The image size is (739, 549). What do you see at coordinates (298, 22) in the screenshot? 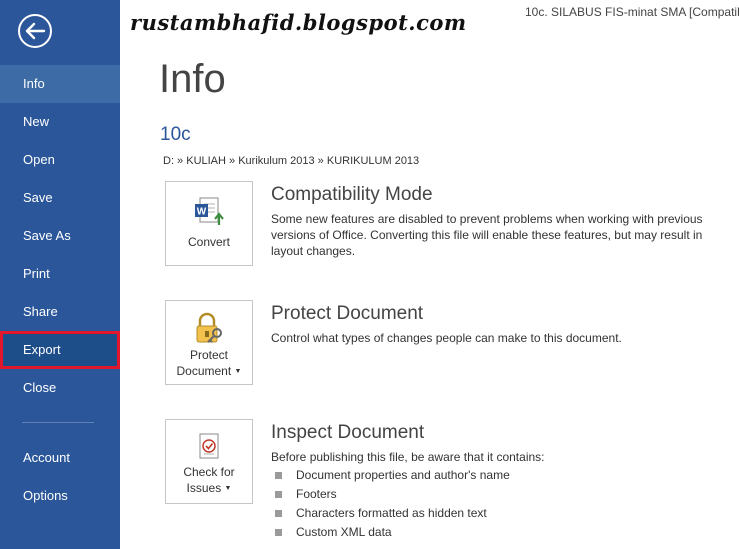
I see `blog-watermark: rustambhafid.blogspot.com` at bounding box center [298, 22].